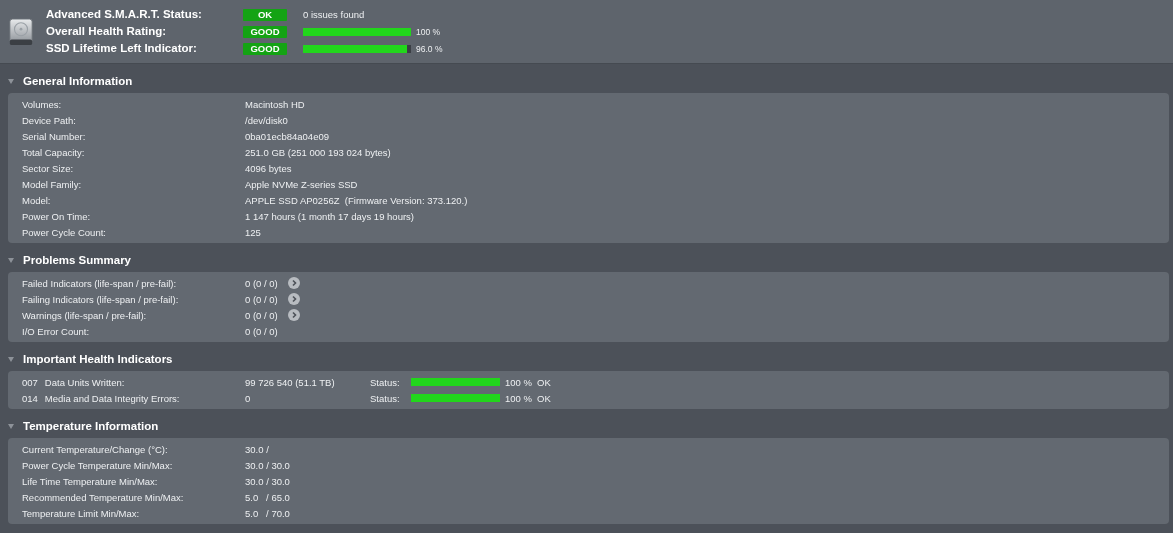 This screenshot has height=533, width=1173. Describe the element at coordinates (78, 81) in the screenshot. I see `section-title: General Information` at that location.